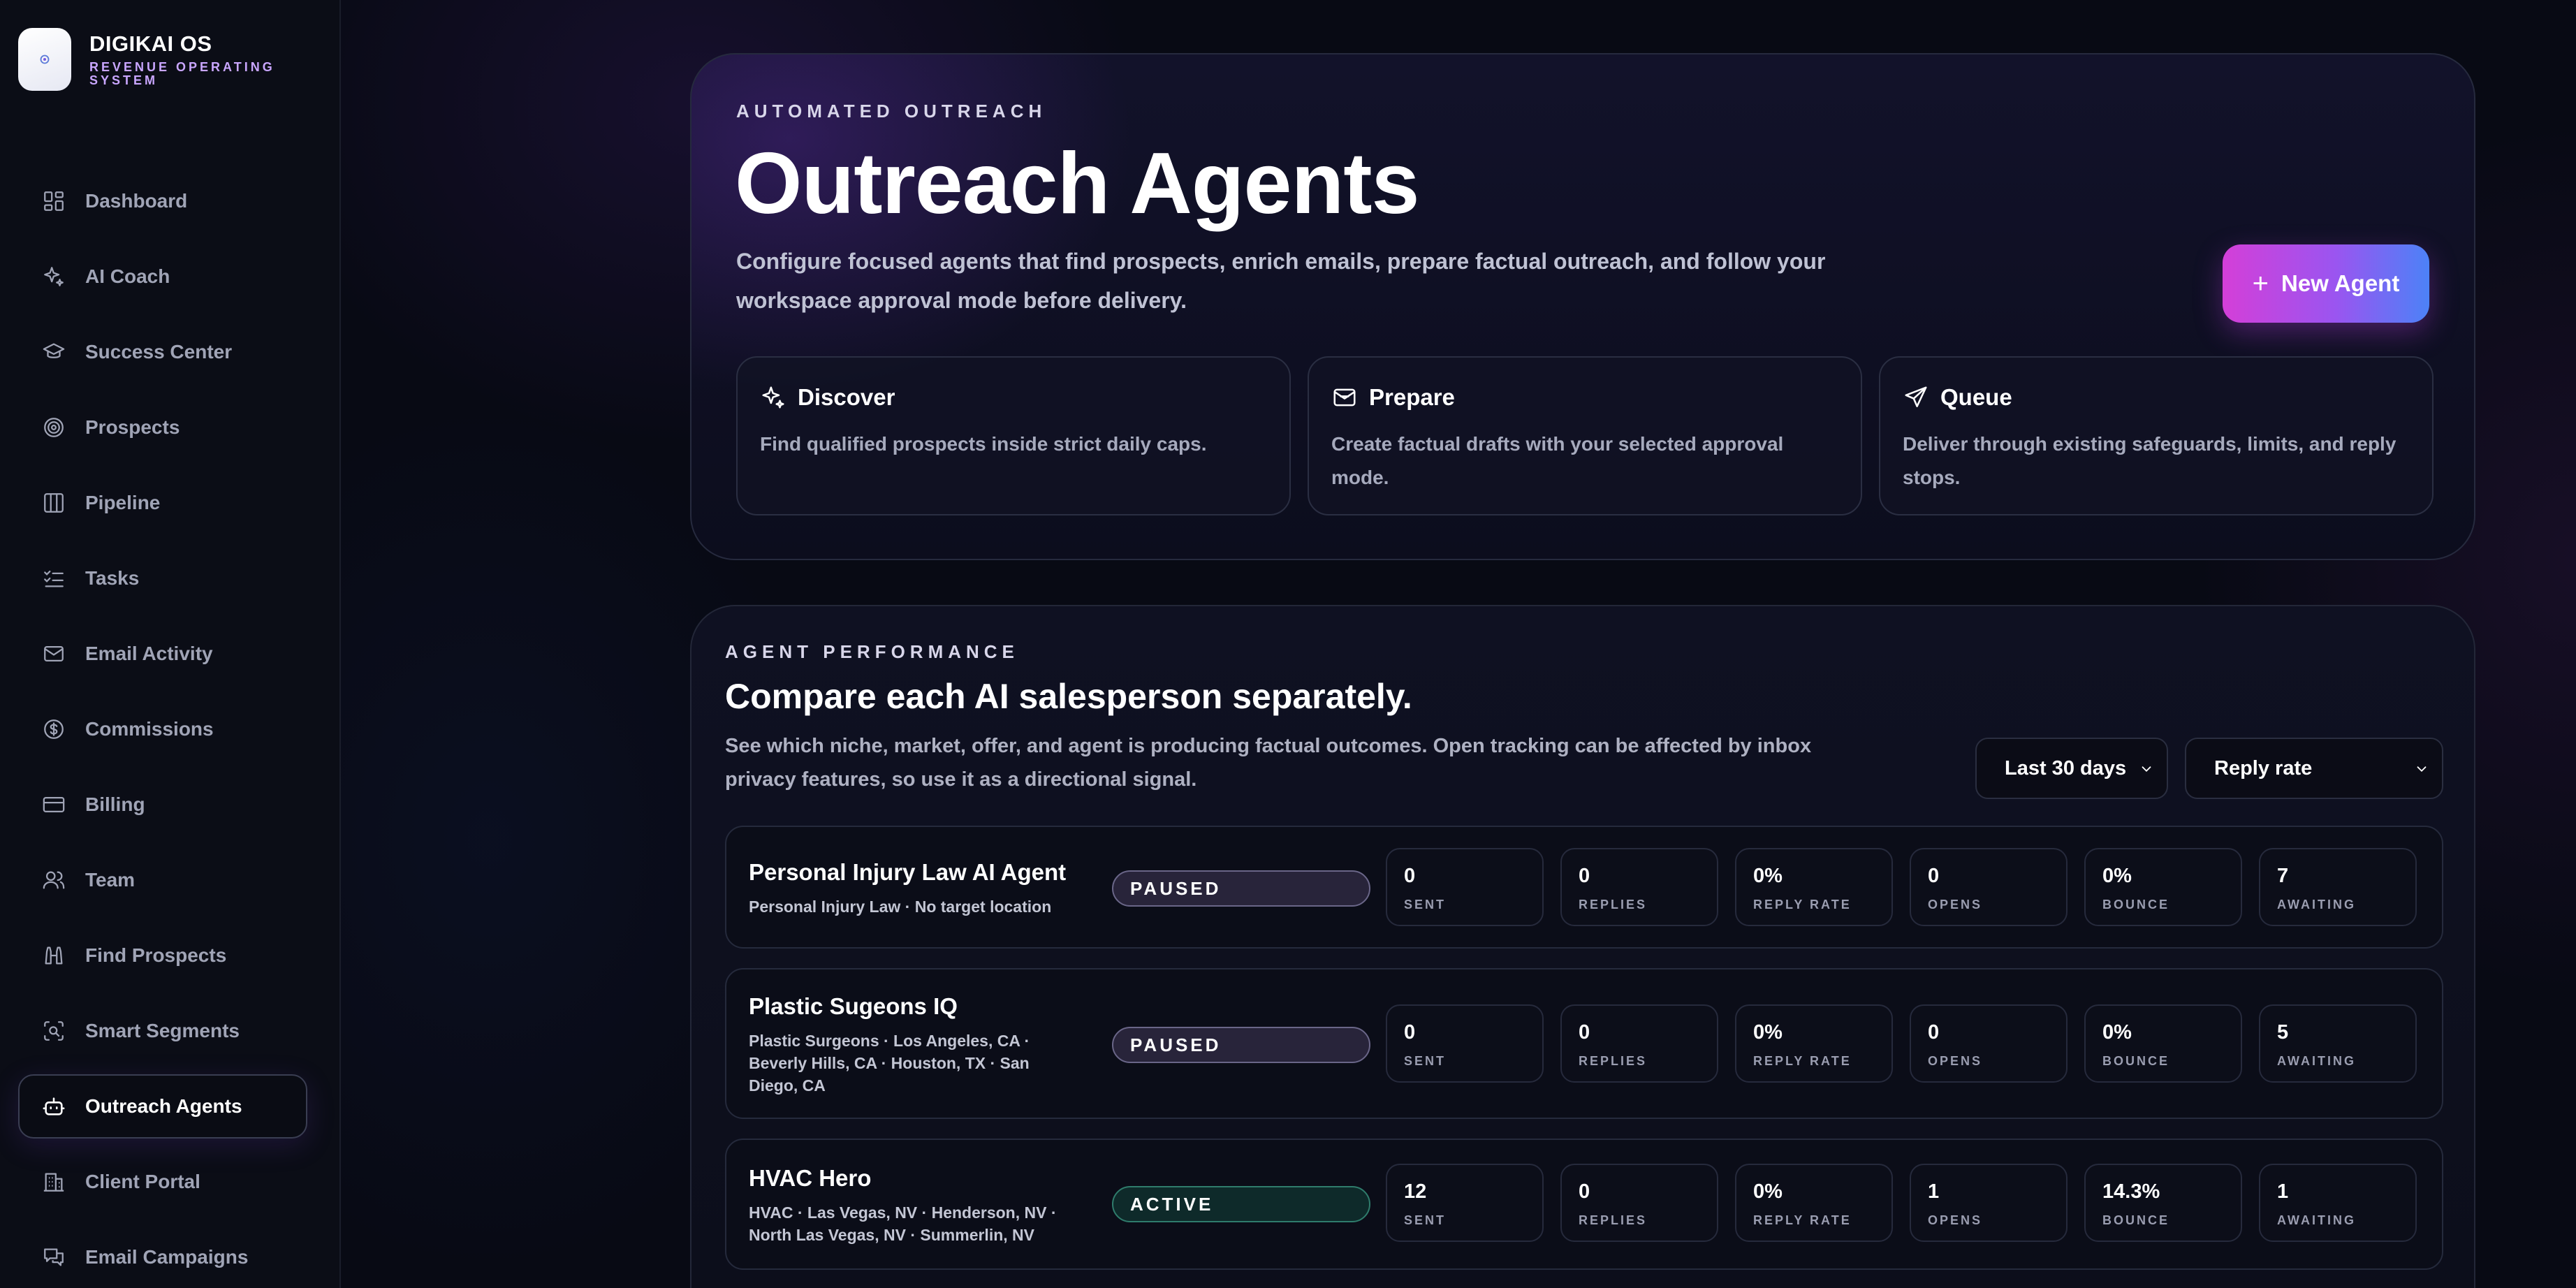 This screenshot has width=2576, height=1288. What do you see at coordinates (54, 1182) in the screenshot?
I see `building-icon` at bounding box center [54, 1182].